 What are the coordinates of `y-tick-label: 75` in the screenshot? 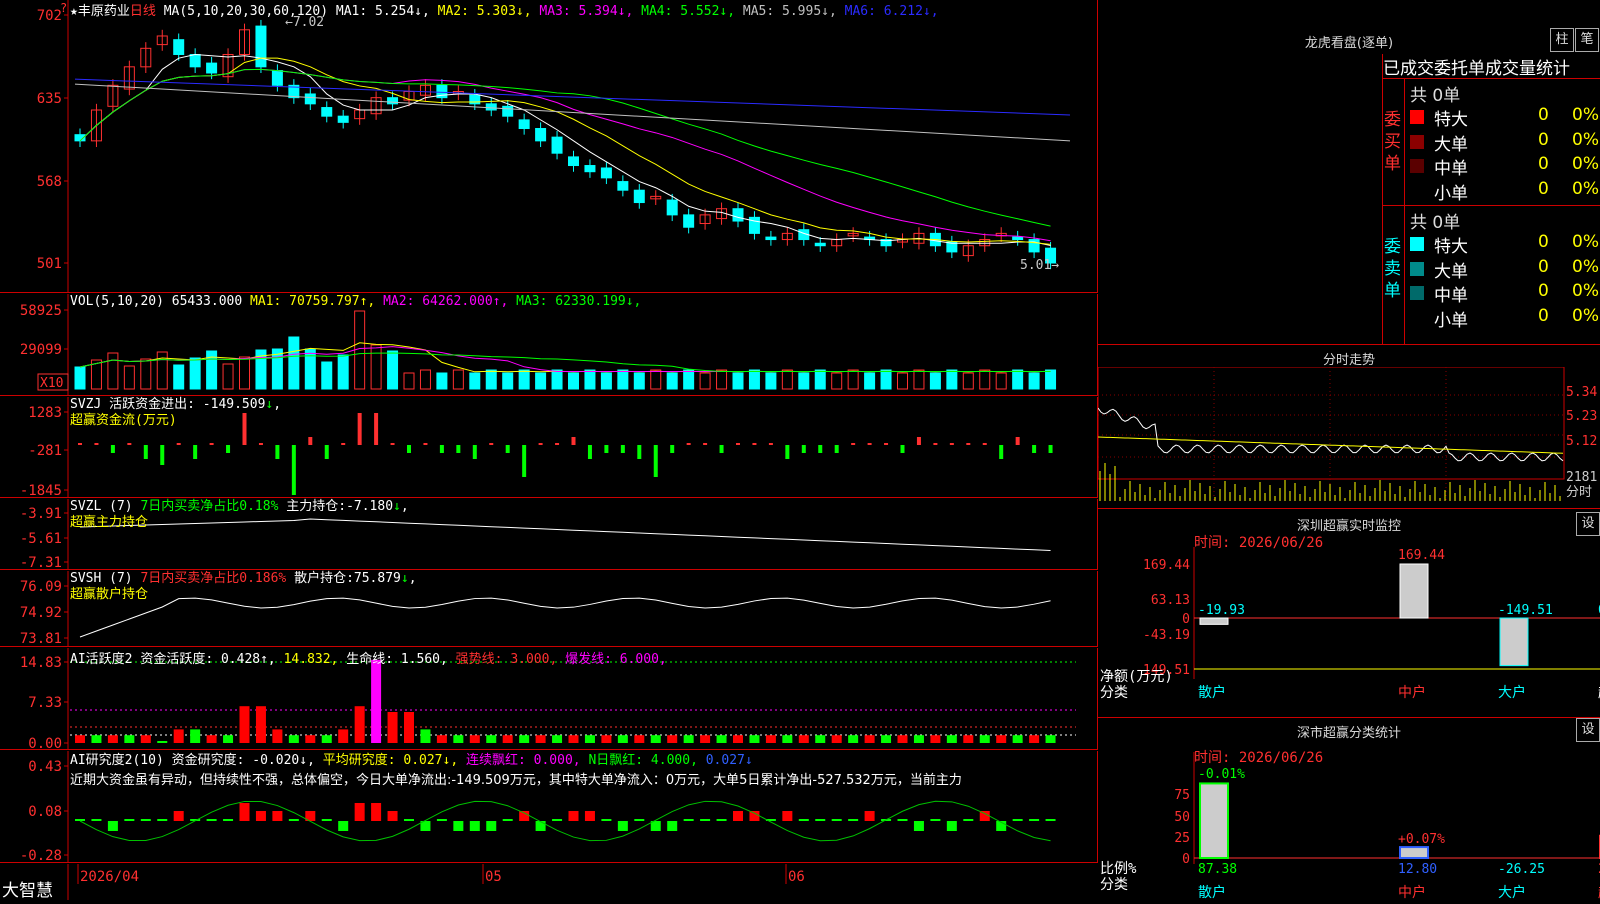 It's located at (1182, 795).